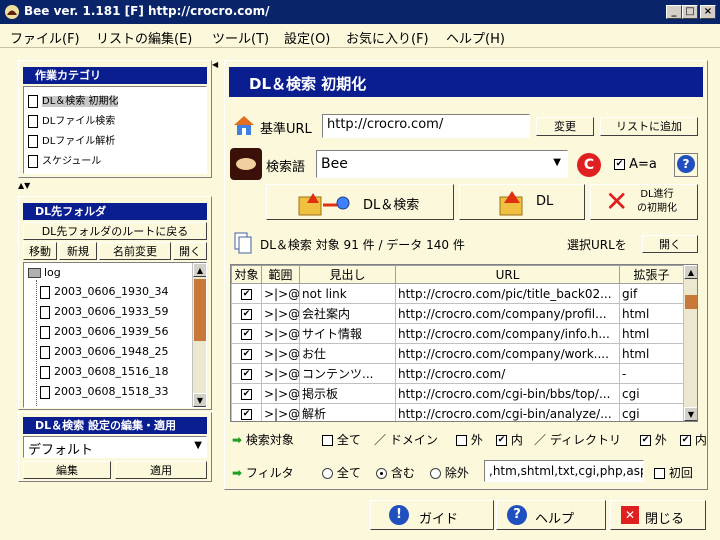  Describe the element at coordinates (24, 185) in the screenshot. I see `splitter-arrows-icon: ▲▼` at that location.